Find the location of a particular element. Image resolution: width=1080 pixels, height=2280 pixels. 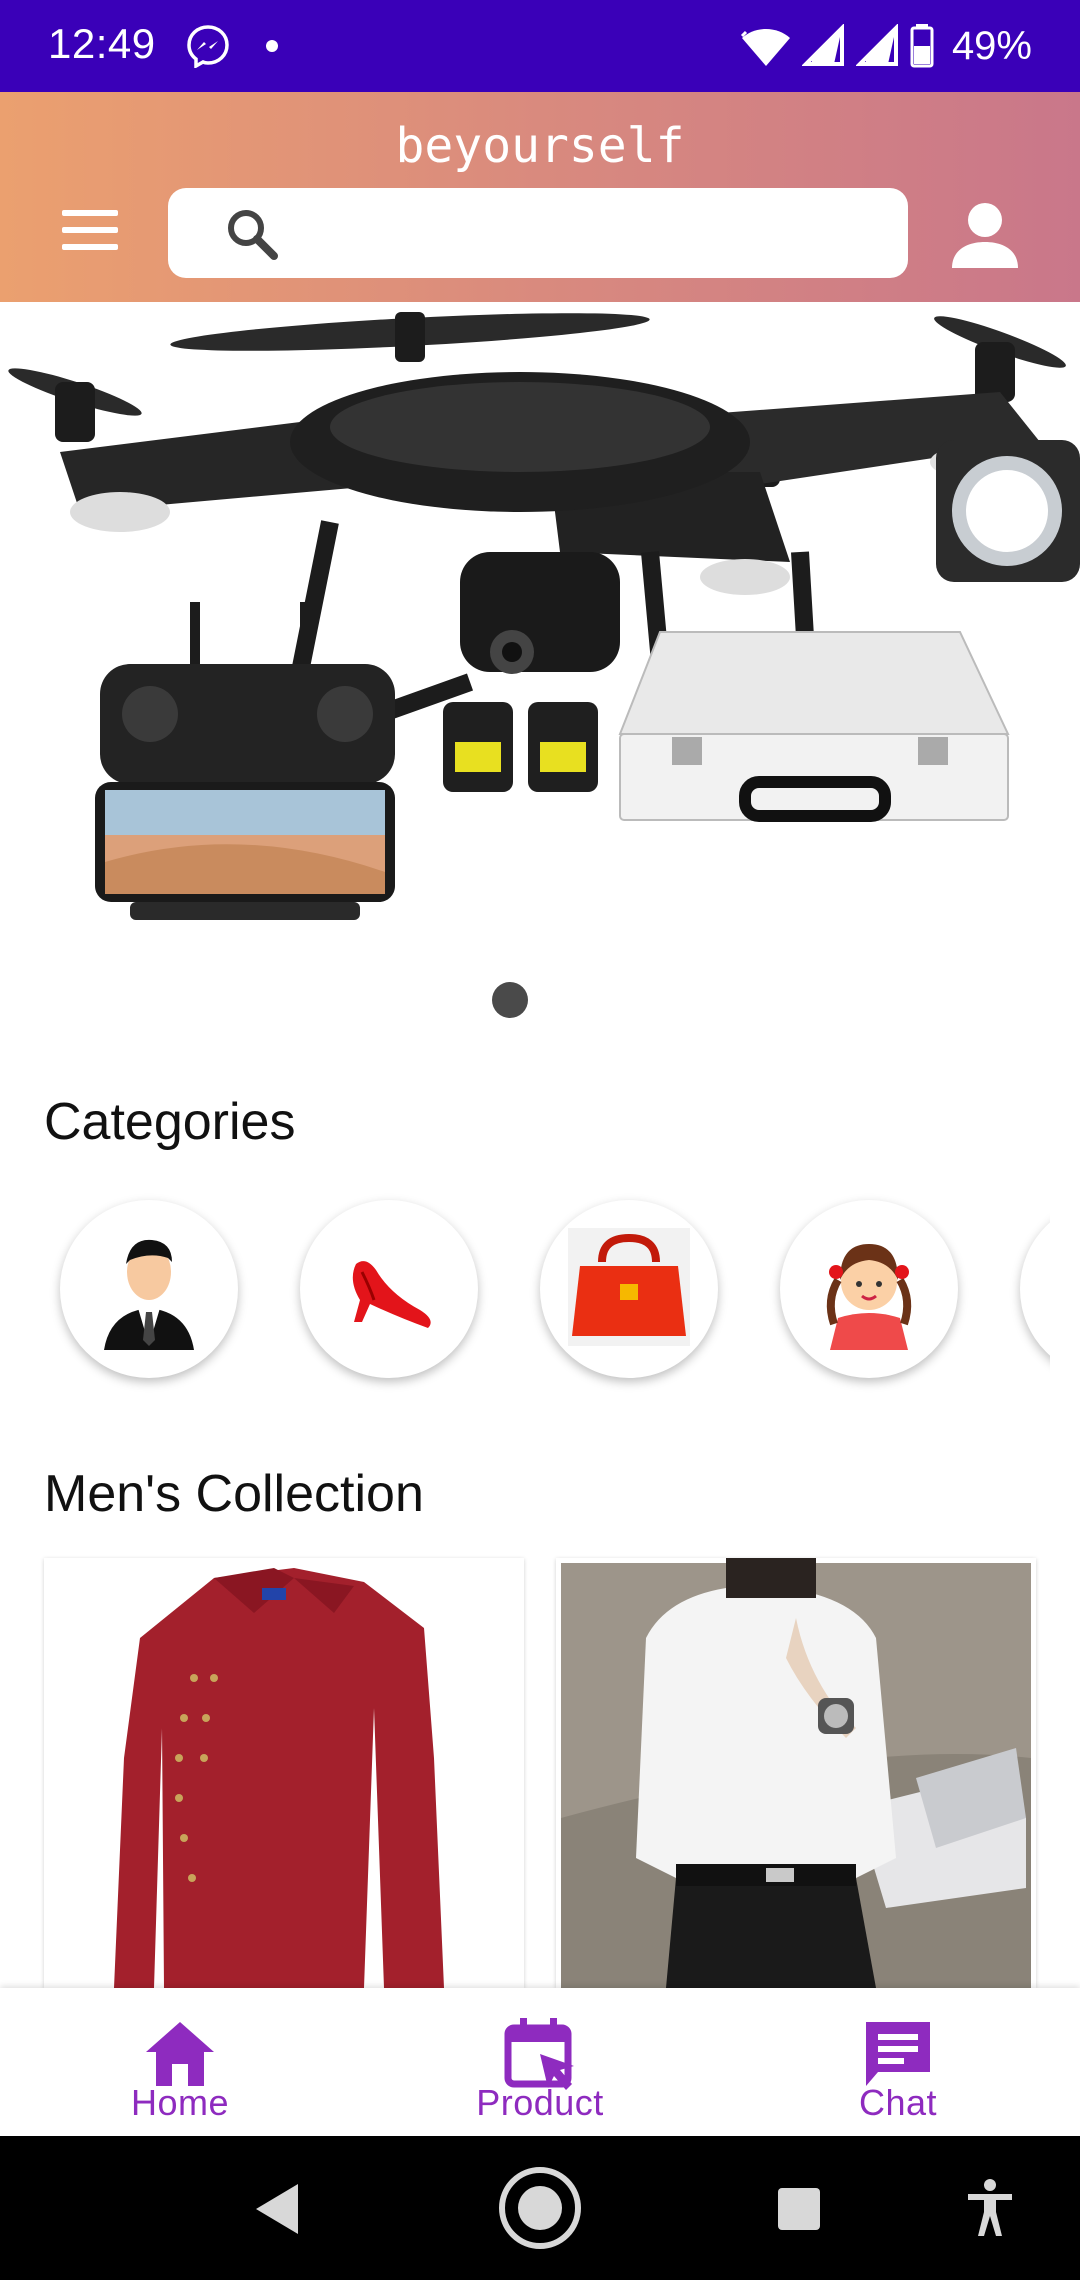

assistive-ring-icon is located at coordinates (1007, 511).